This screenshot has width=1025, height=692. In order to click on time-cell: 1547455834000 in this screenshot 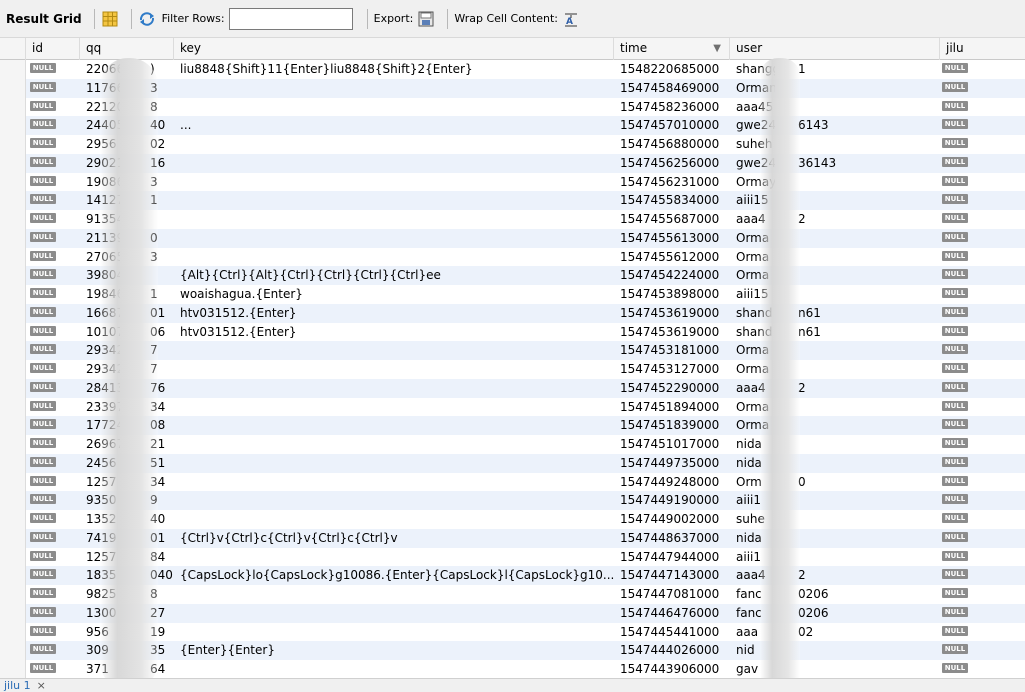, I will do `click(672, 200)`.